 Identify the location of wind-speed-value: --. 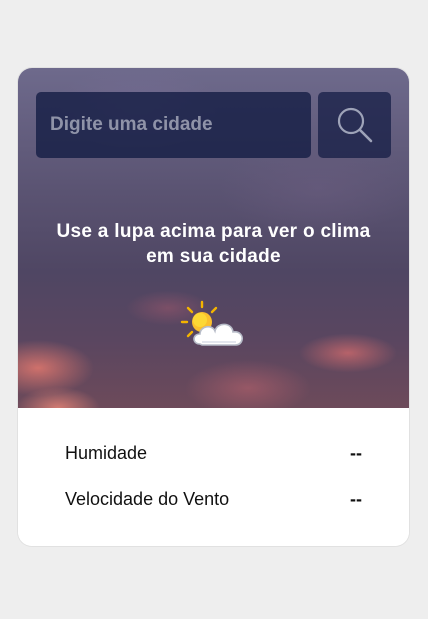
(356, 499).